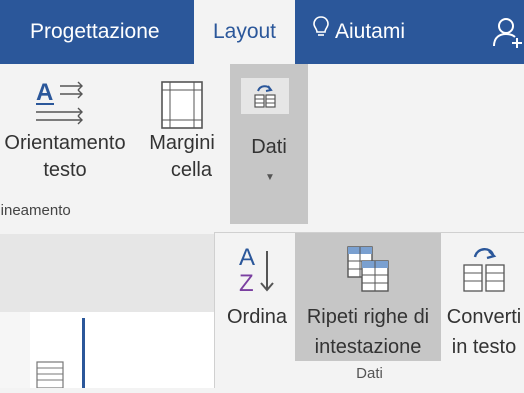 The image size is (524, 393). Describe the element at coordinates (482, 297) in the screenshot. I see `convert-to-text-button: Converti in testo` at that location.